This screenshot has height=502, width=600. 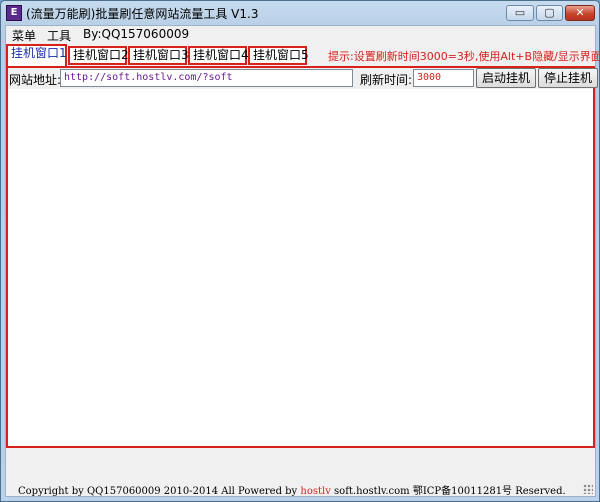 I want to click on app-logo-icon: E, so click(x=14, y=13).